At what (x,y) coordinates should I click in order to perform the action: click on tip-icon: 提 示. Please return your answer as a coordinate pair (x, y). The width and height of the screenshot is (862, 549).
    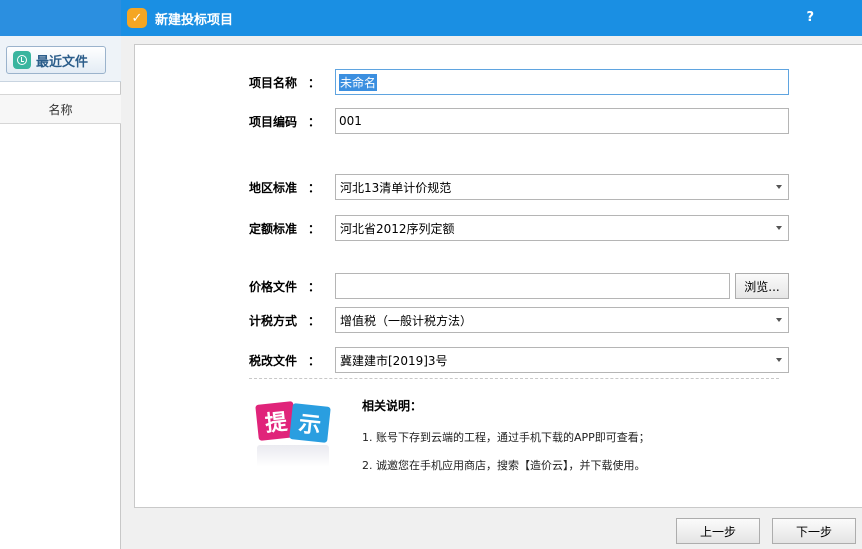
    Looking at the image, I should click on (293, 435).